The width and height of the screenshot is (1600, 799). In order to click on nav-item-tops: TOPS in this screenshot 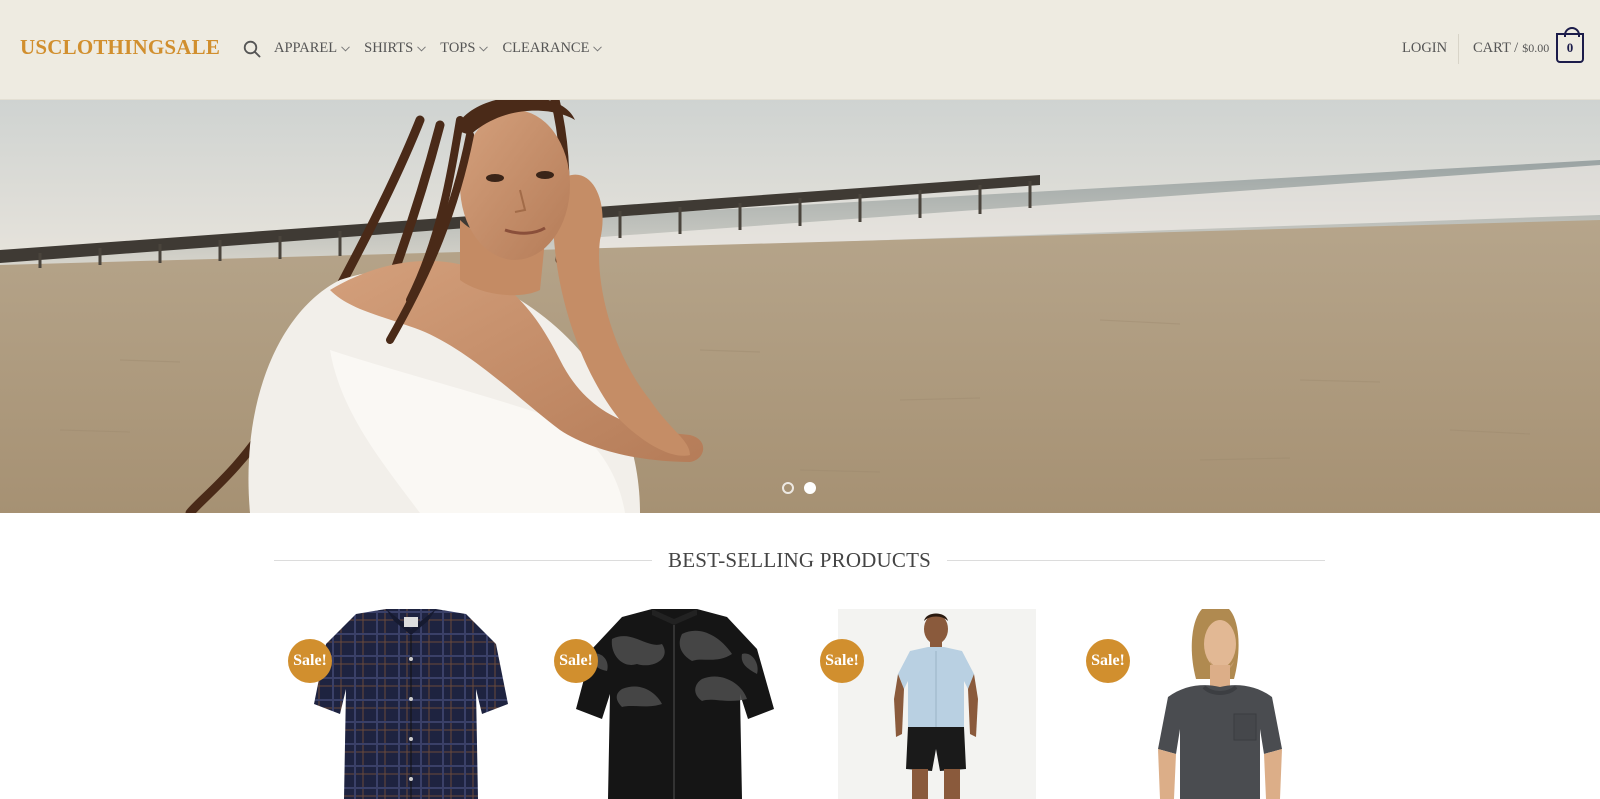, I will do `click(464, 48)`.